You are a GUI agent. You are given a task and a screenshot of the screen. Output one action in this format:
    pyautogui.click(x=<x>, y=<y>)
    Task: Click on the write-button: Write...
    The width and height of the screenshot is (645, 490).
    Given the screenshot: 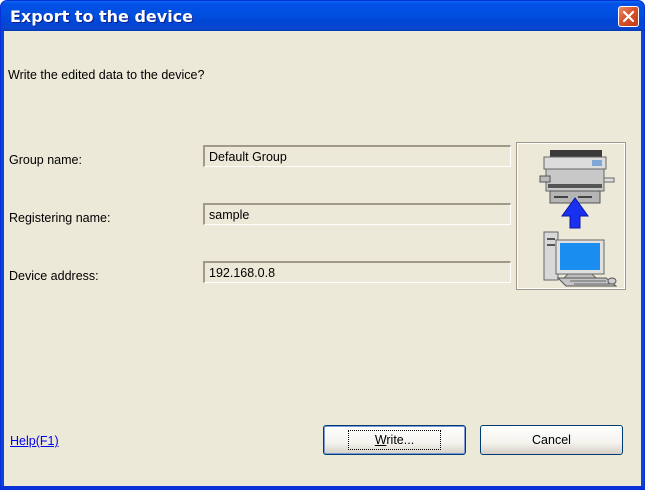 What is the action you would take?
    pyautogui.click(x=394, y=440)
    